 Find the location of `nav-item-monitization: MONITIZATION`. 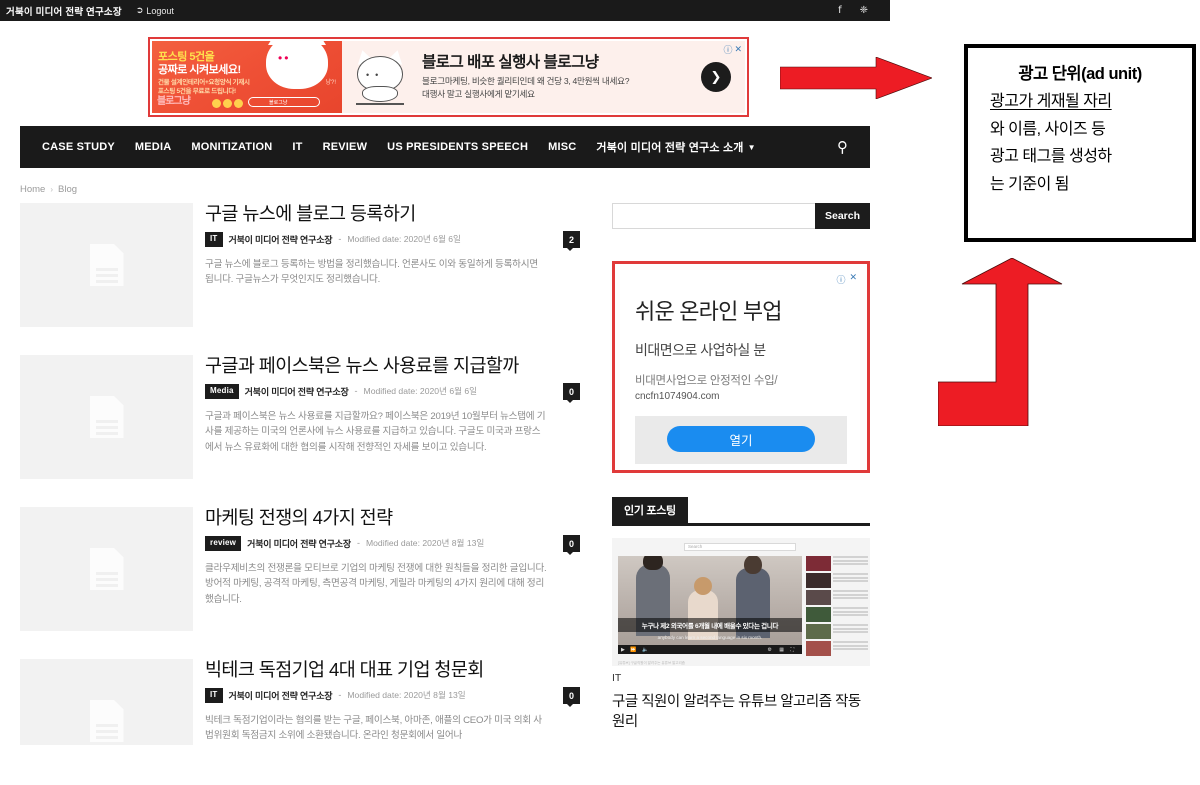

nav-item-monitization: MONITIZATION is located at coordinates (231, 147).